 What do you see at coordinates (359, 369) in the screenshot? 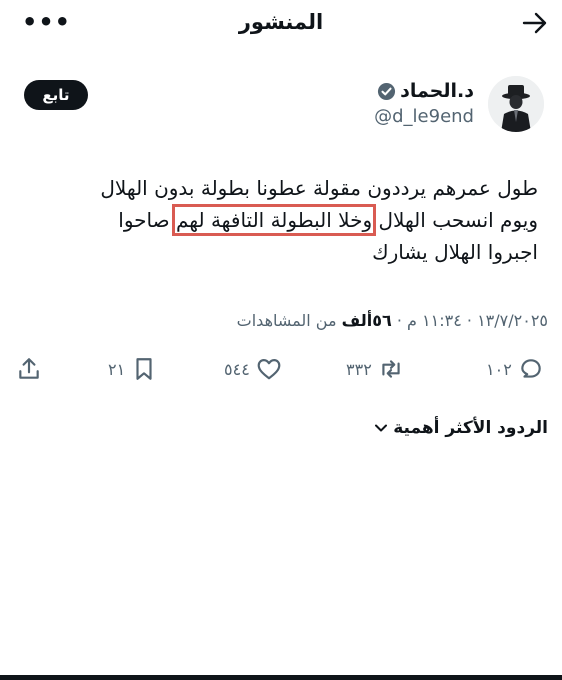
I see `repost-count: ٣٣٢` at bounding box center [359, 369].